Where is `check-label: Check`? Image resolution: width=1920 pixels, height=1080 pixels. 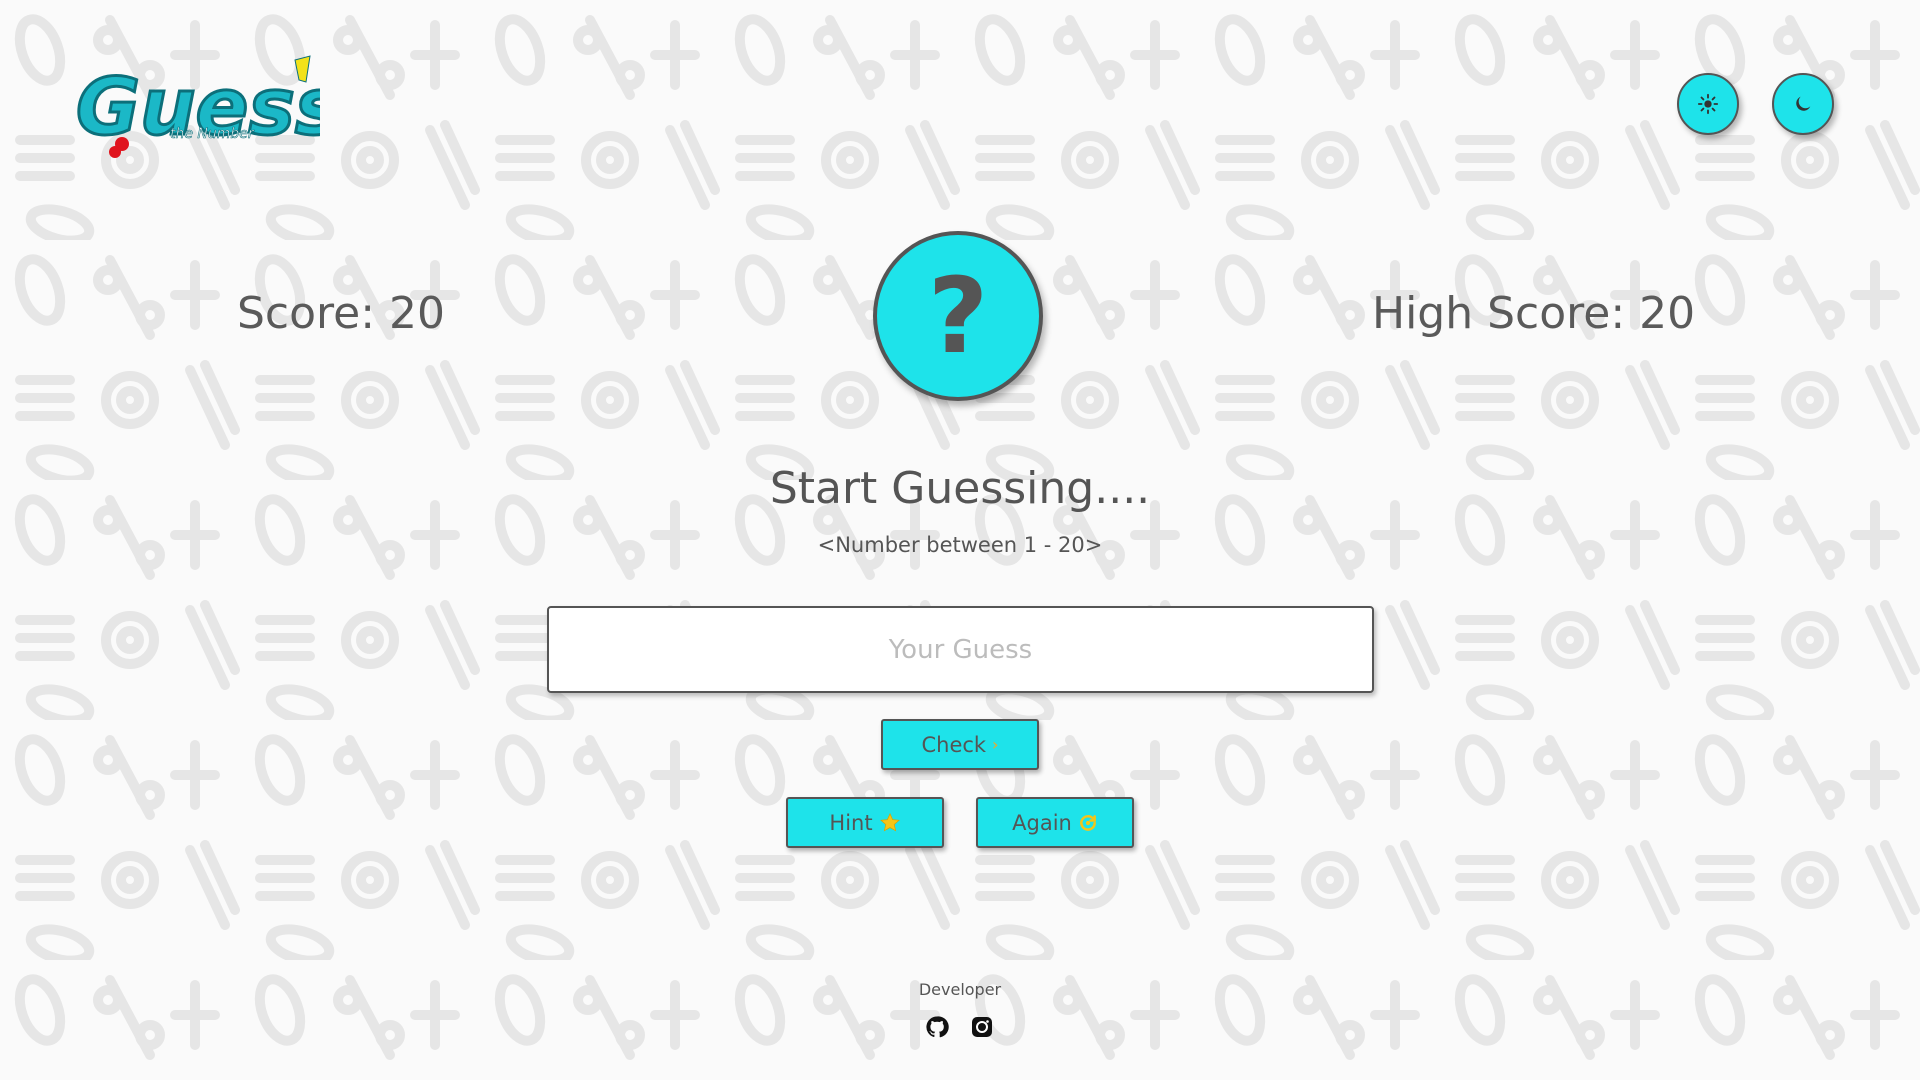
check-label: Check is located at coordinates (954, 744).